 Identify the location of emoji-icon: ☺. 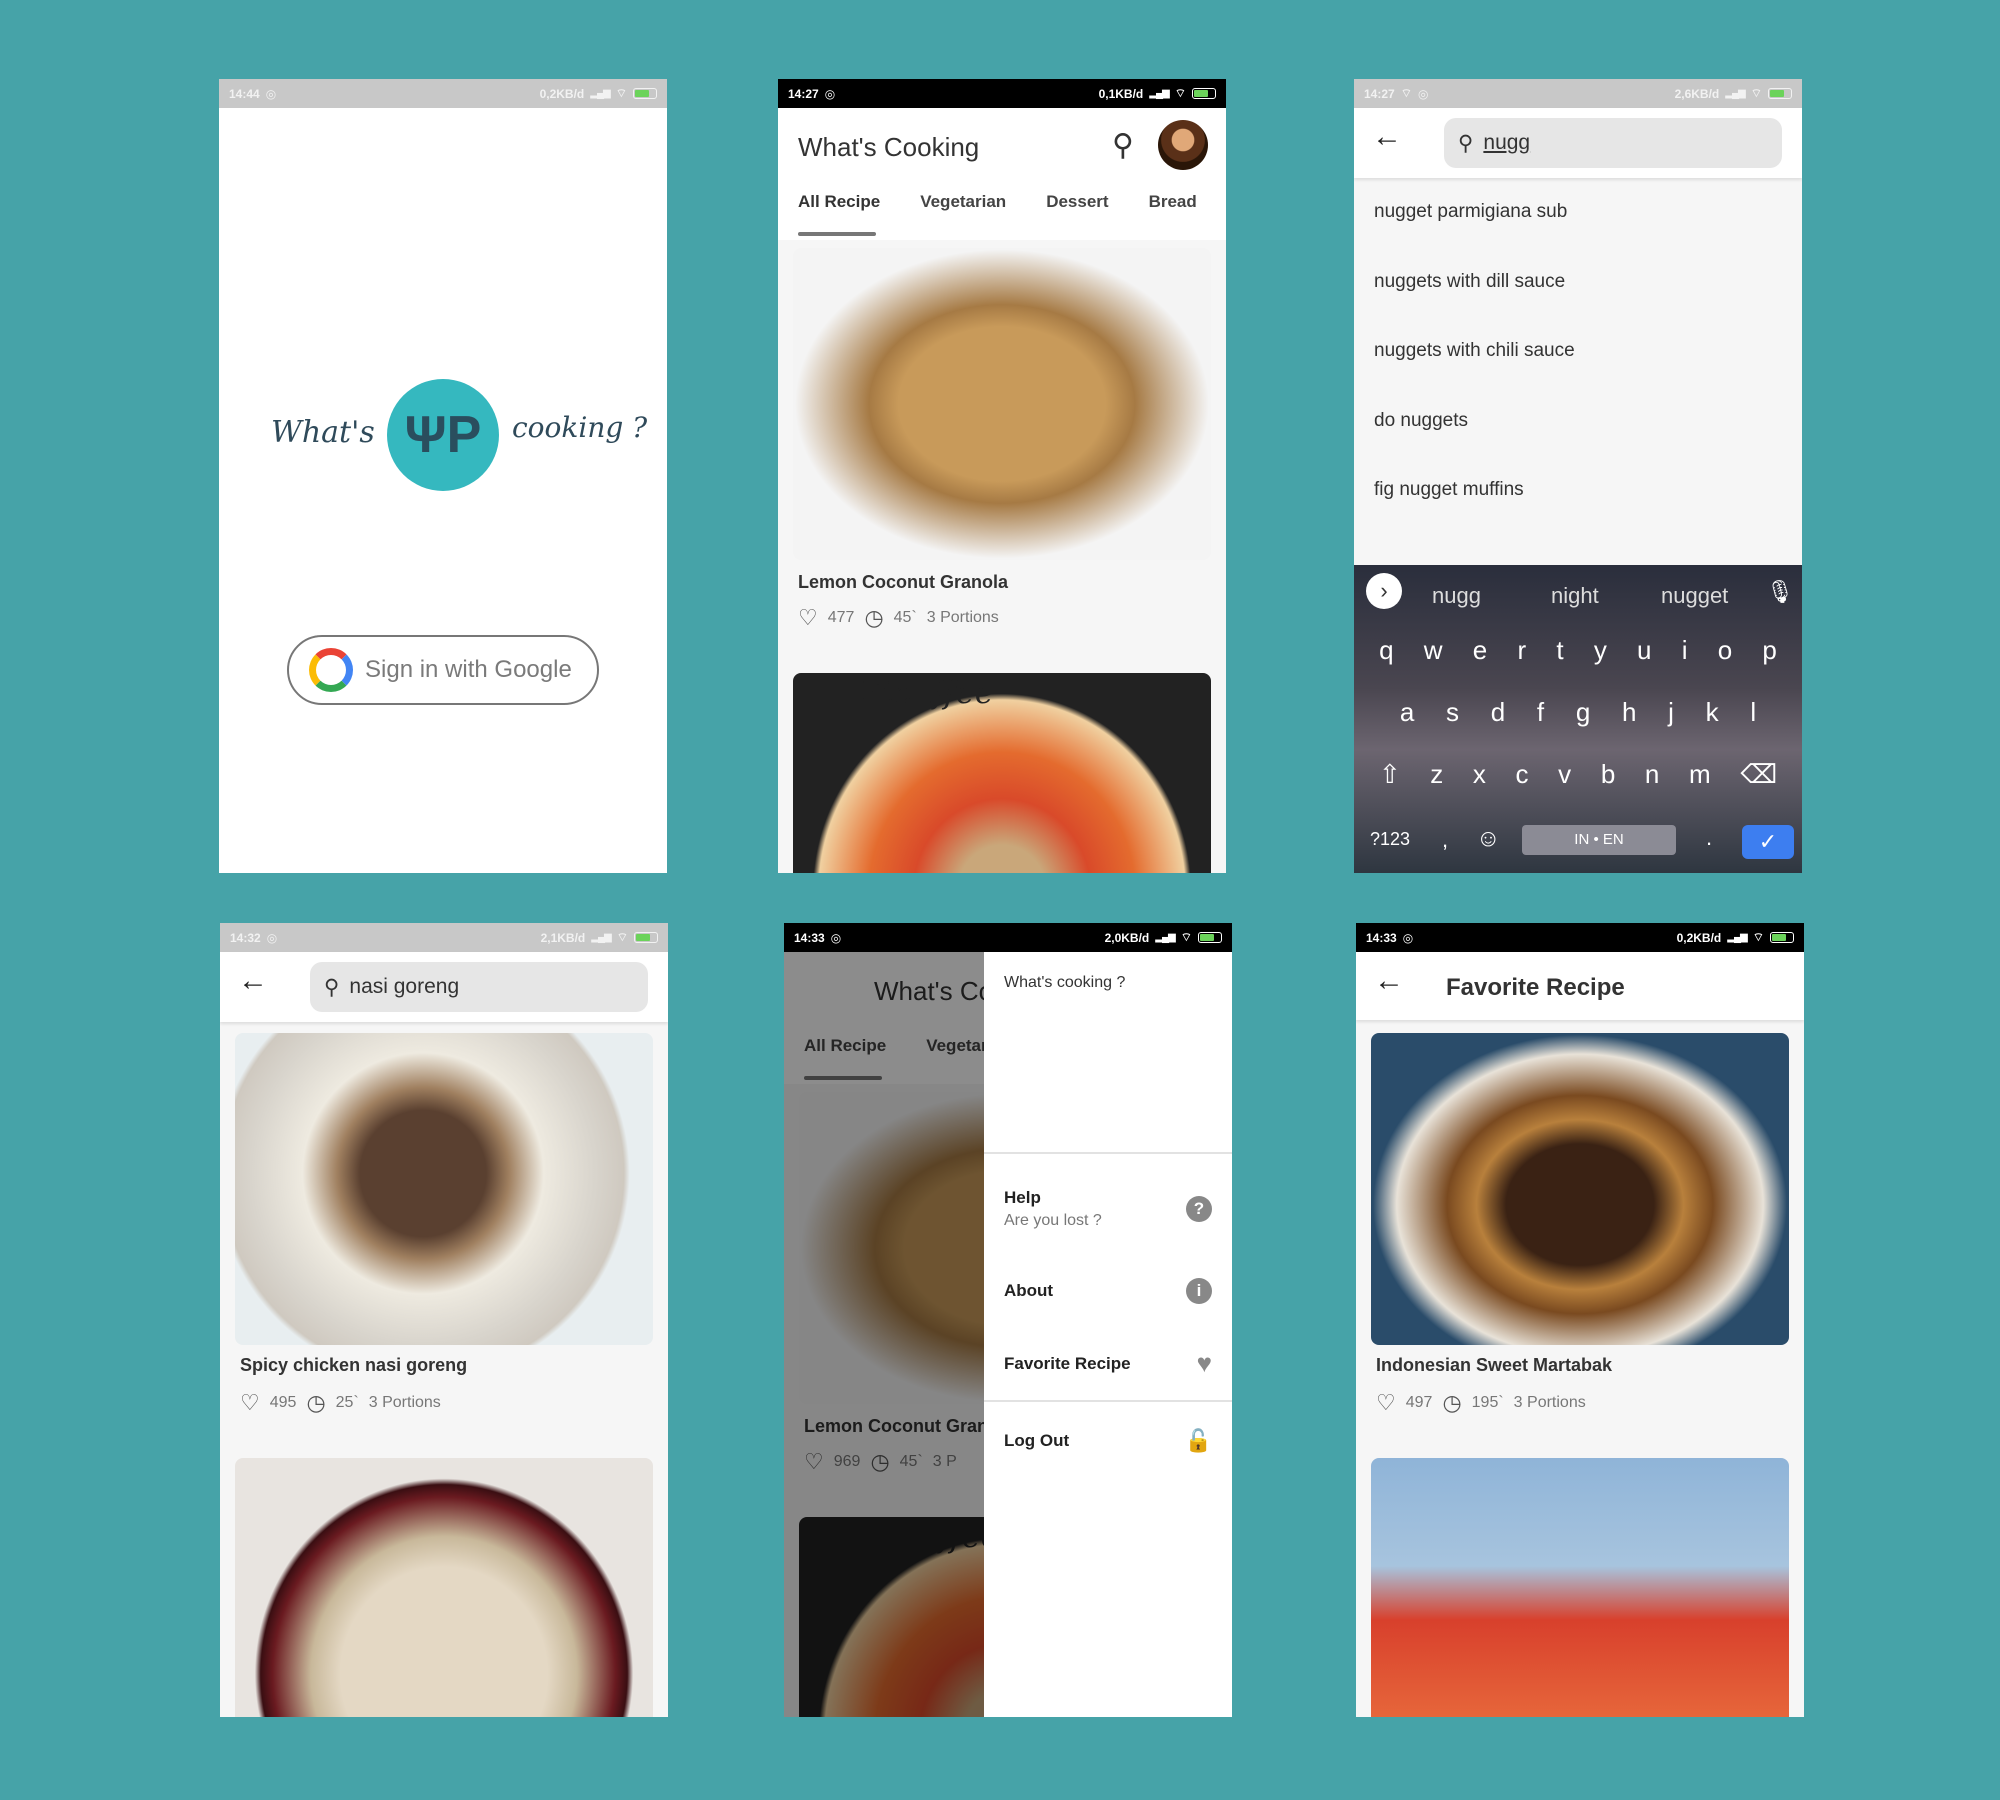
(1488, 839).